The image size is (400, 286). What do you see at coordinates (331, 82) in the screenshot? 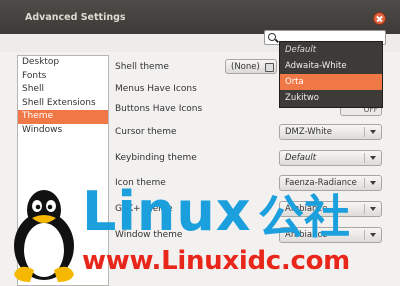
I see `dropdown-option-orta: Orta` at bounding box center [331, 82].